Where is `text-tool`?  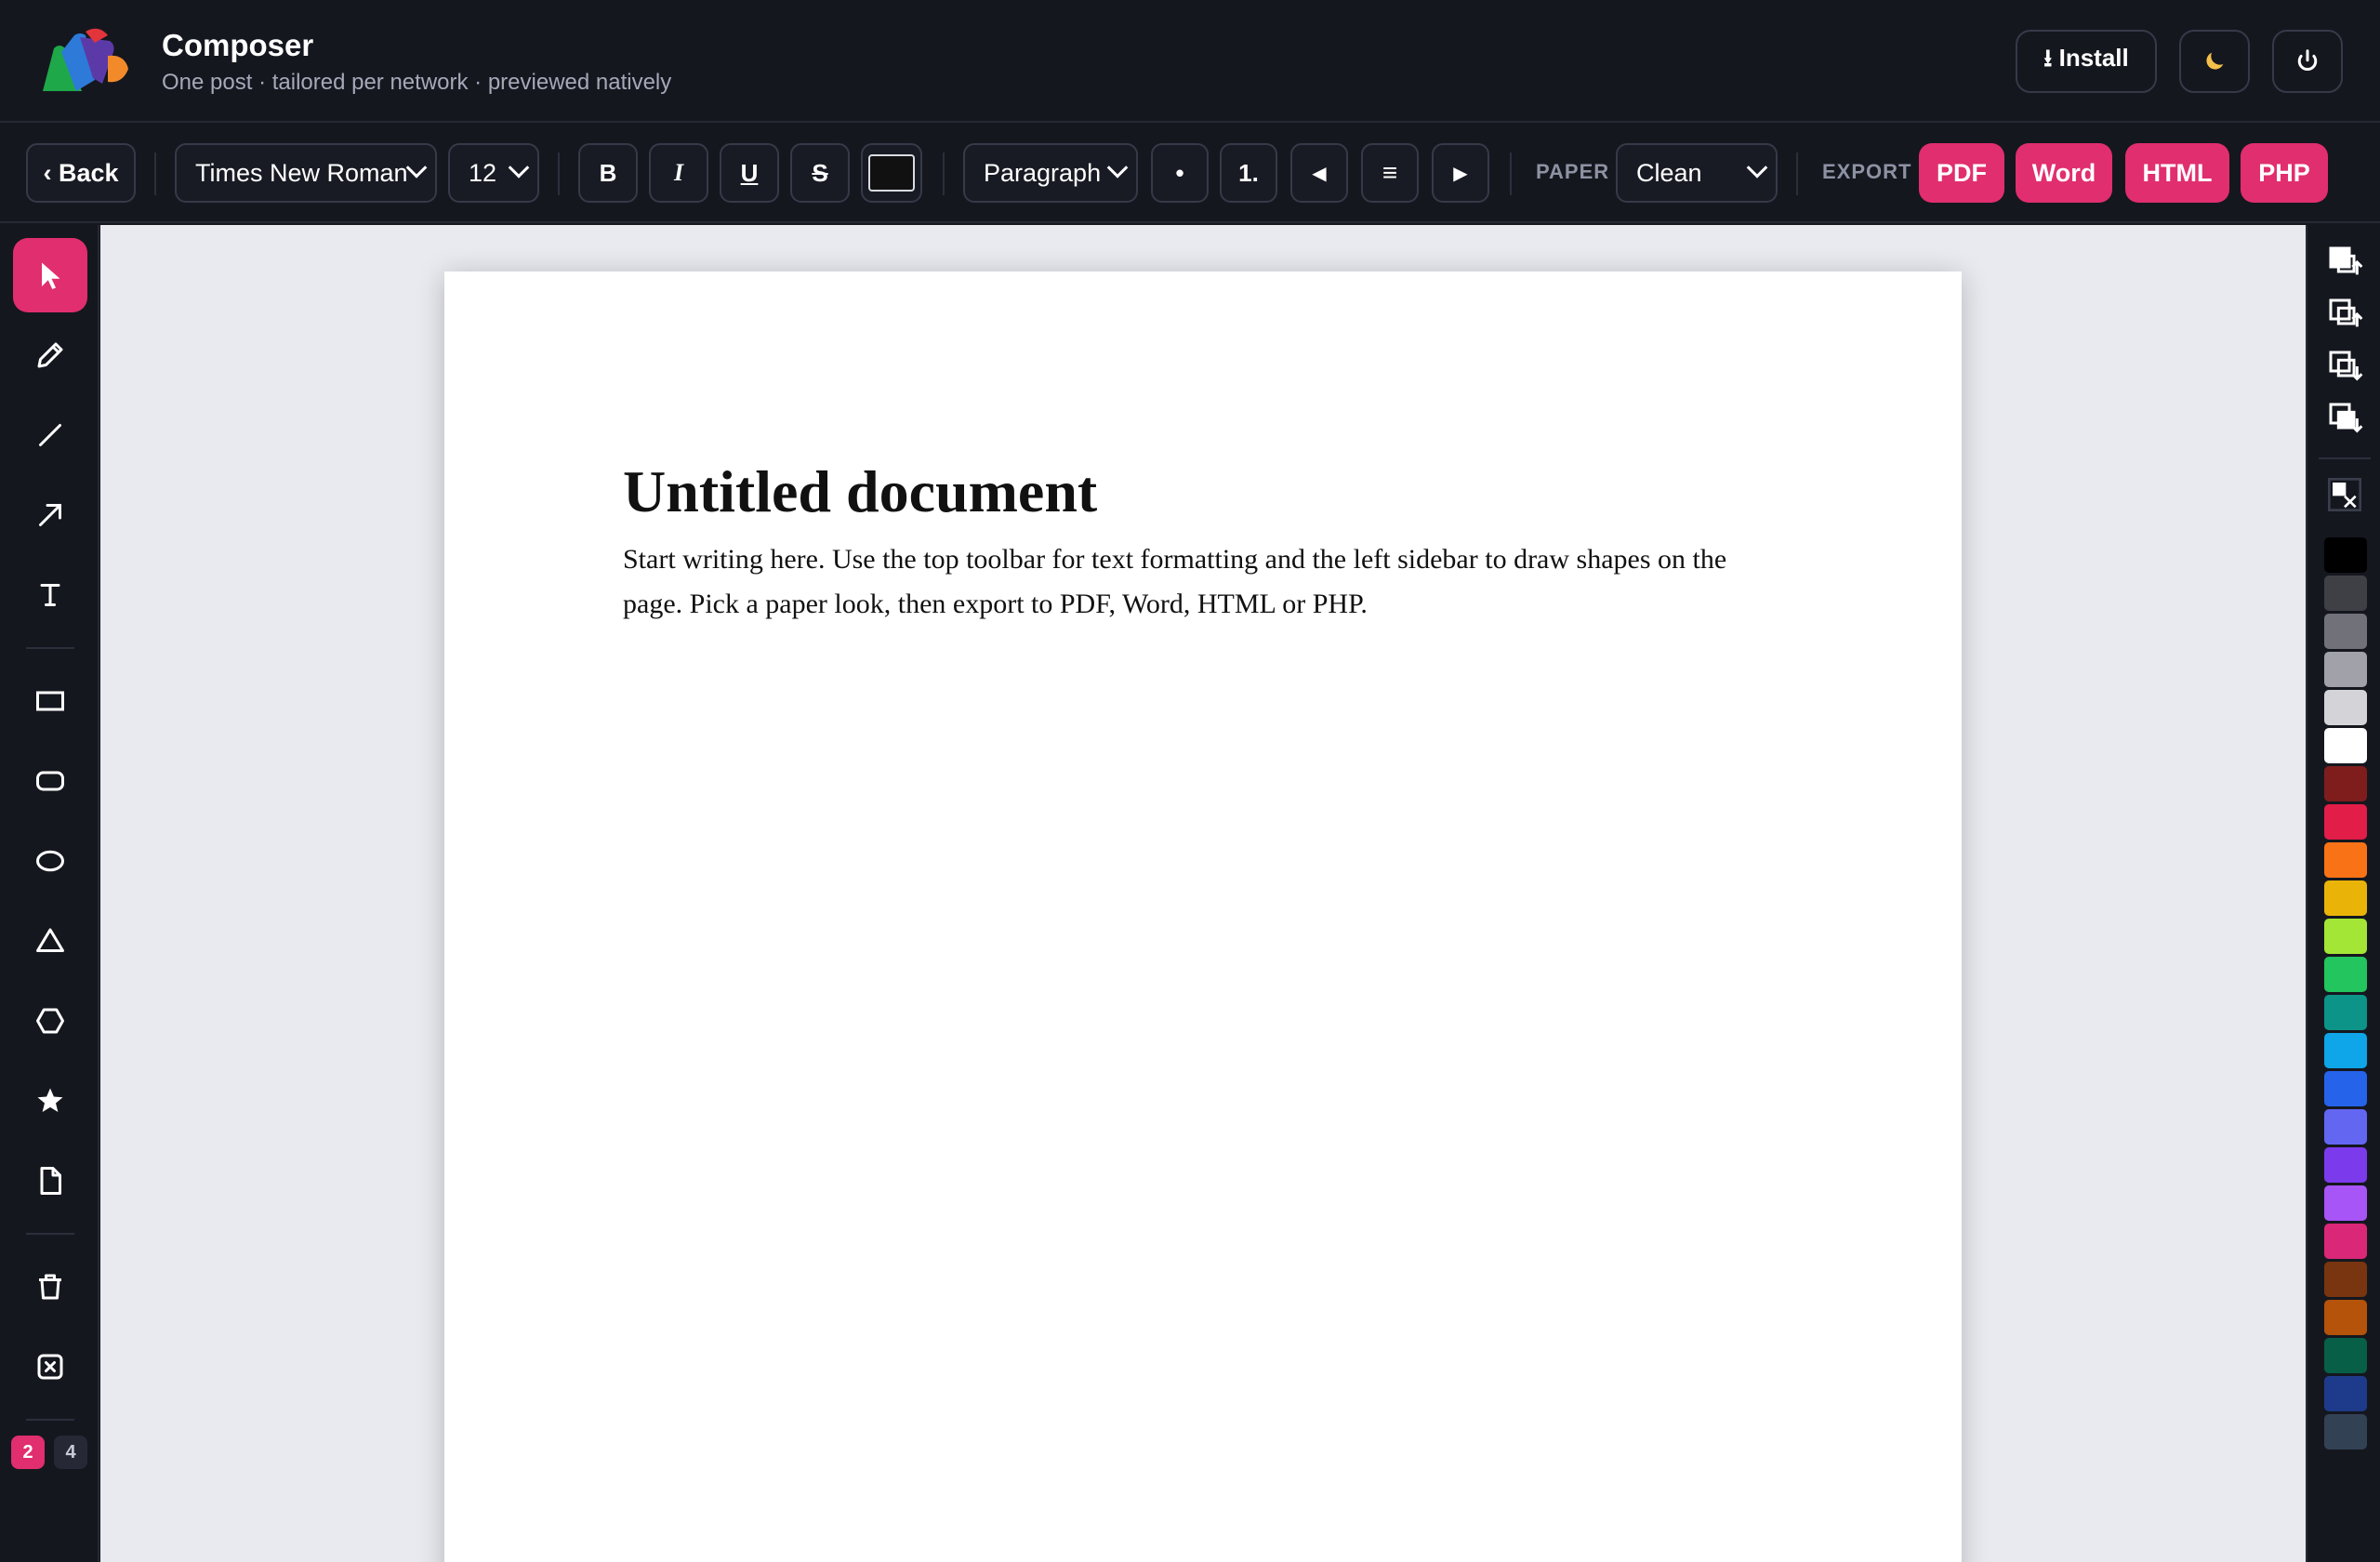
text-tool is located at coordinates (50, 595).